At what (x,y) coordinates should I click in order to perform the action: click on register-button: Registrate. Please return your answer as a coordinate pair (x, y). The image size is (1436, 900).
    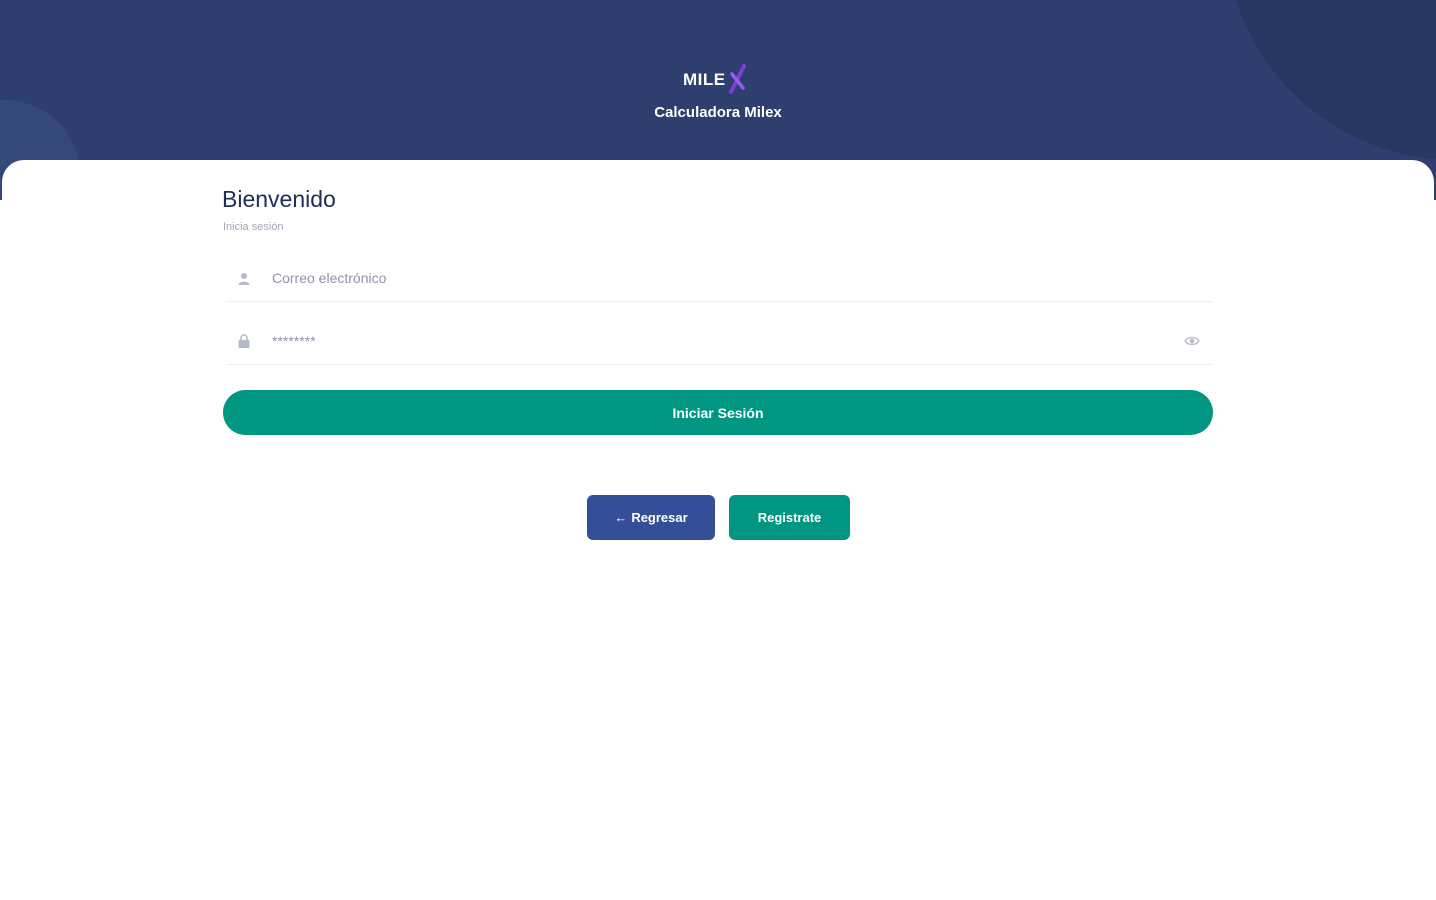
    Looking at the image, I should click on (789, 517).